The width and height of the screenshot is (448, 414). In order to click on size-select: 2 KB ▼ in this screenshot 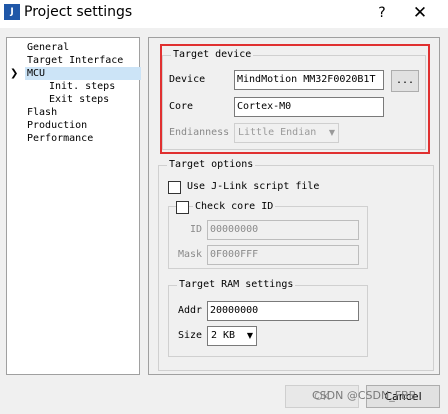, I will do `click(232, 336)`.